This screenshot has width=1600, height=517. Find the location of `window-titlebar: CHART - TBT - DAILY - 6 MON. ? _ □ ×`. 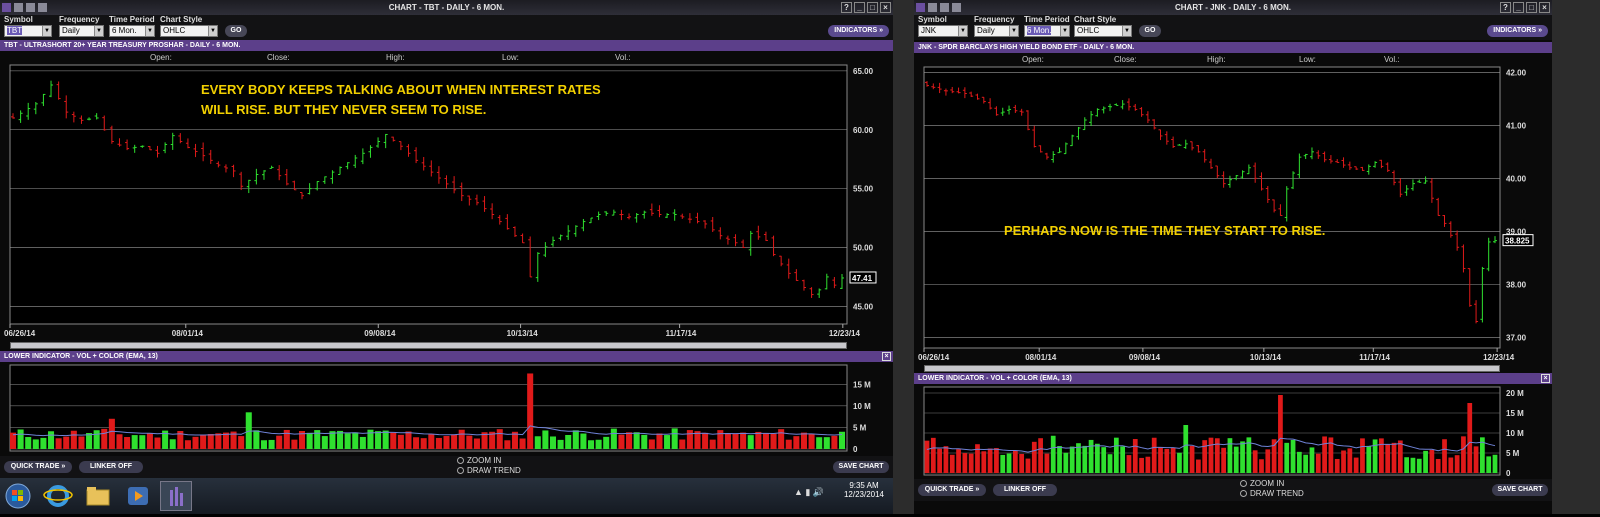

window-titlebar: CHART - TBT - DAILY - 6 MON. ? _ □ × is located at coordinates (446, 7).